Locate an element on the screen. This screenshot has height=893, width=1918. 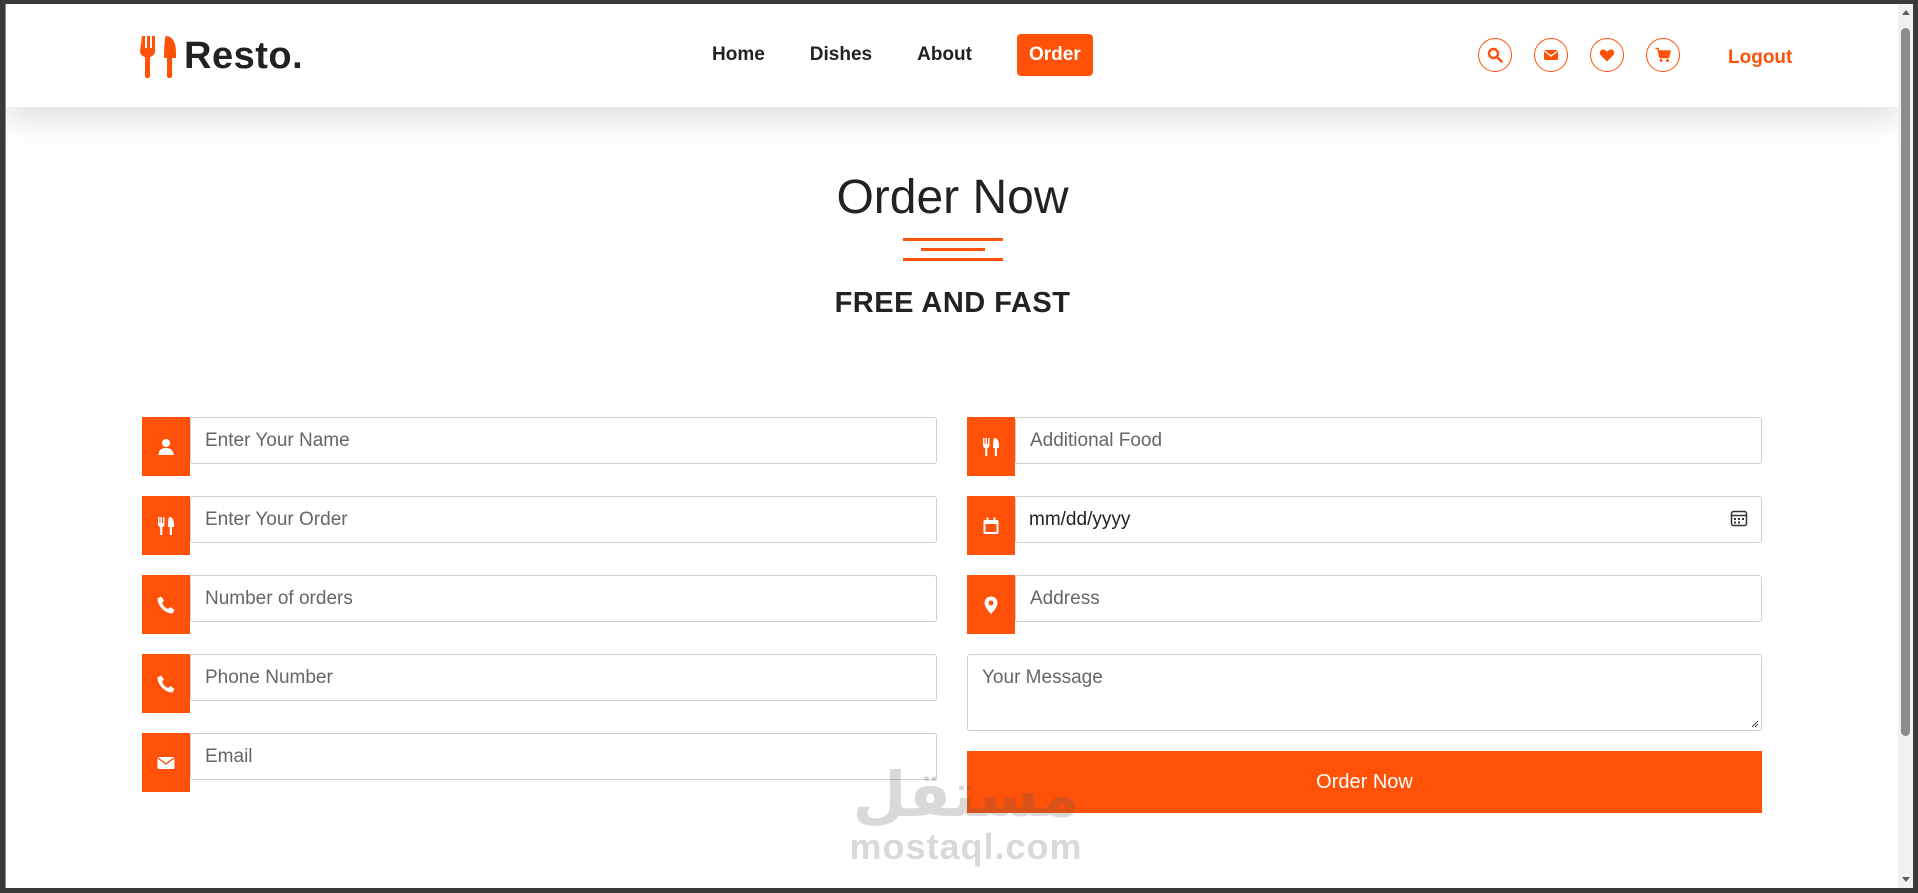
watermark-arabic: مستقل is located at coordinates (966, 794).